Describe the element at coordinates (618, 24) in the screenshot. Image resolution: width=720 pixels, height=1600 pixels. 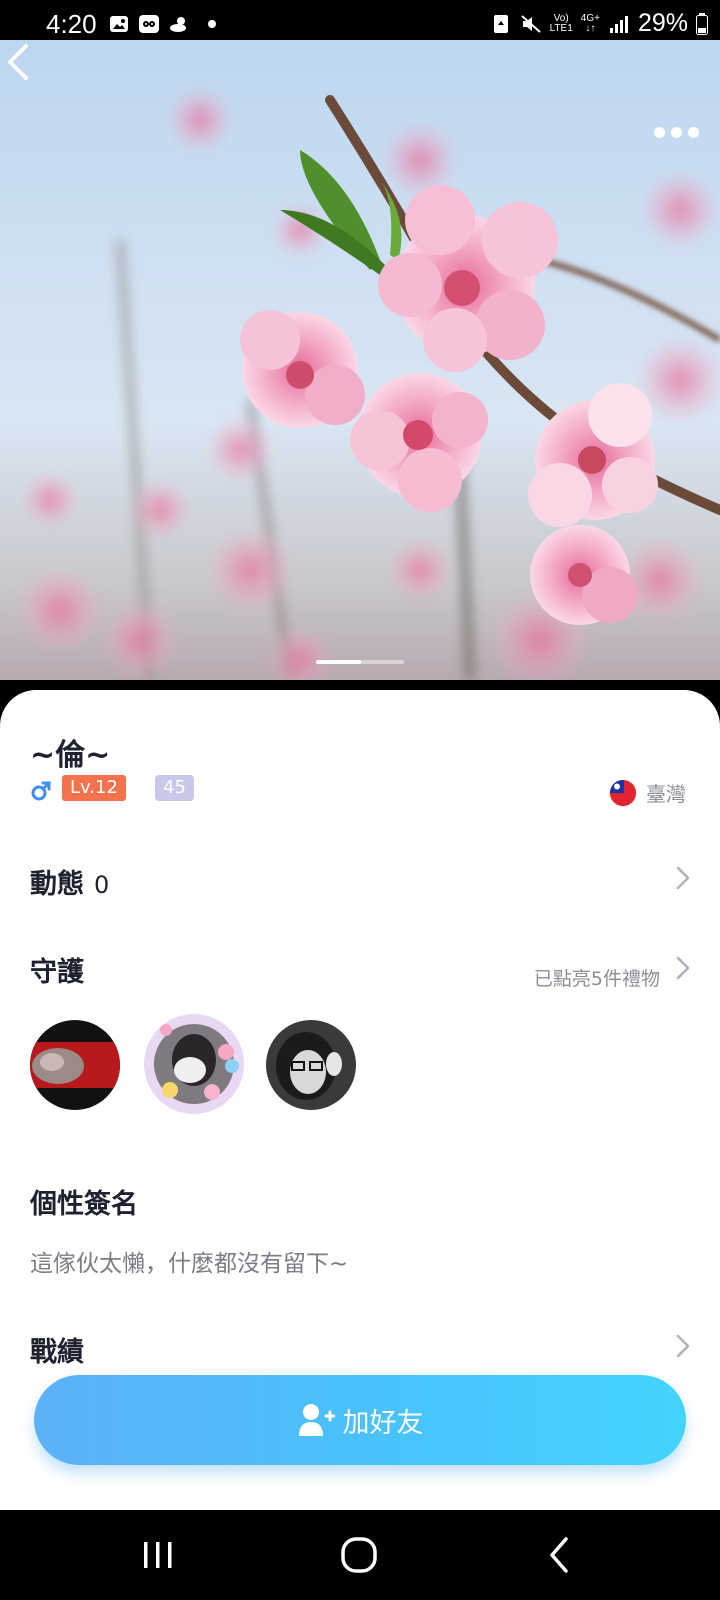
I see `signal-icon` at that location.